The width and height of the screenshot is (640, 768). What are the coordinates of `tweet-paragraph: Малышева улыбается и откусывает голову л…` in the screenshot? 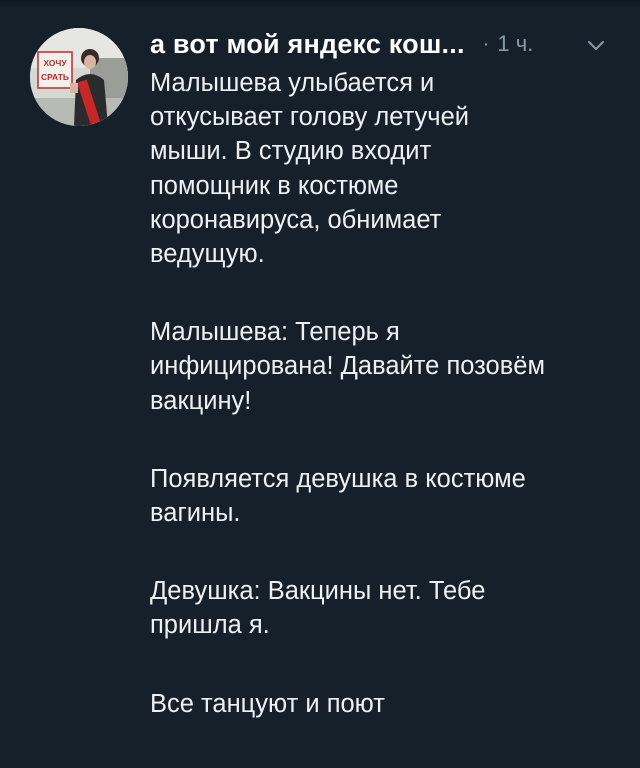 It's located at (309, 169).